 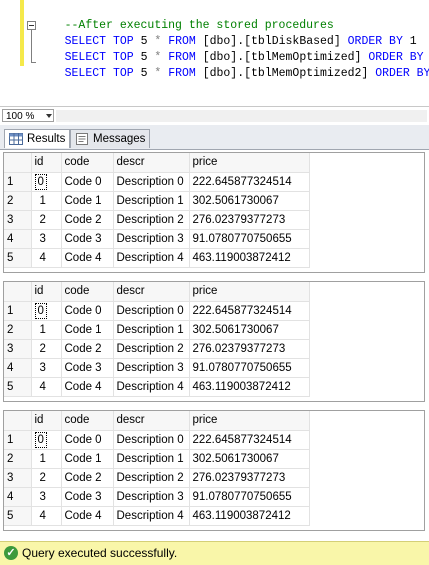 I want to click on tab-messages: Messages, so click(x=110, y=138).